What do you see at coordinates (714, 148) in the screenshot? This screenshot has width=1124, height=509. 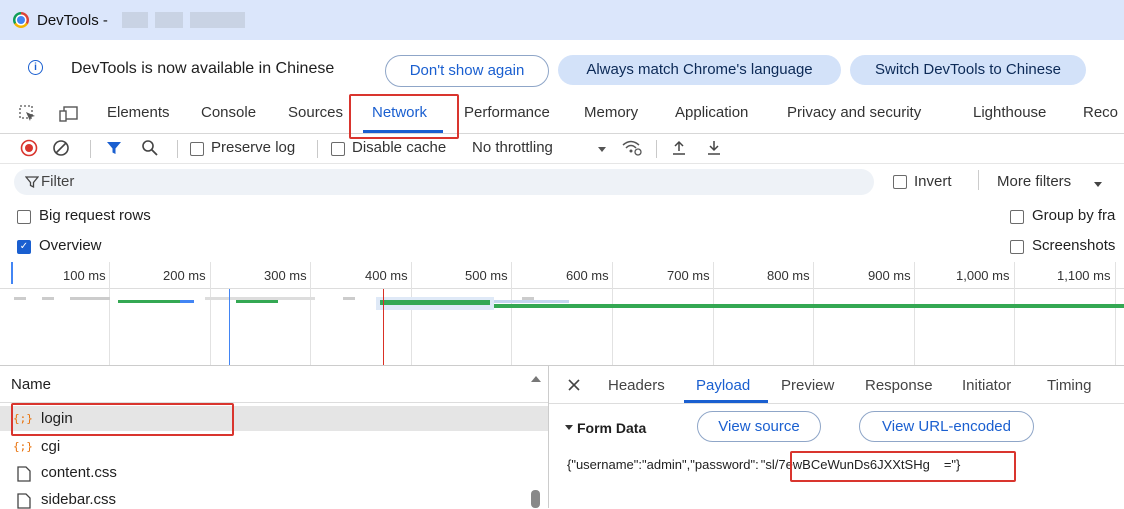 I see `export-har-icon` at bounding box center [714, 148].